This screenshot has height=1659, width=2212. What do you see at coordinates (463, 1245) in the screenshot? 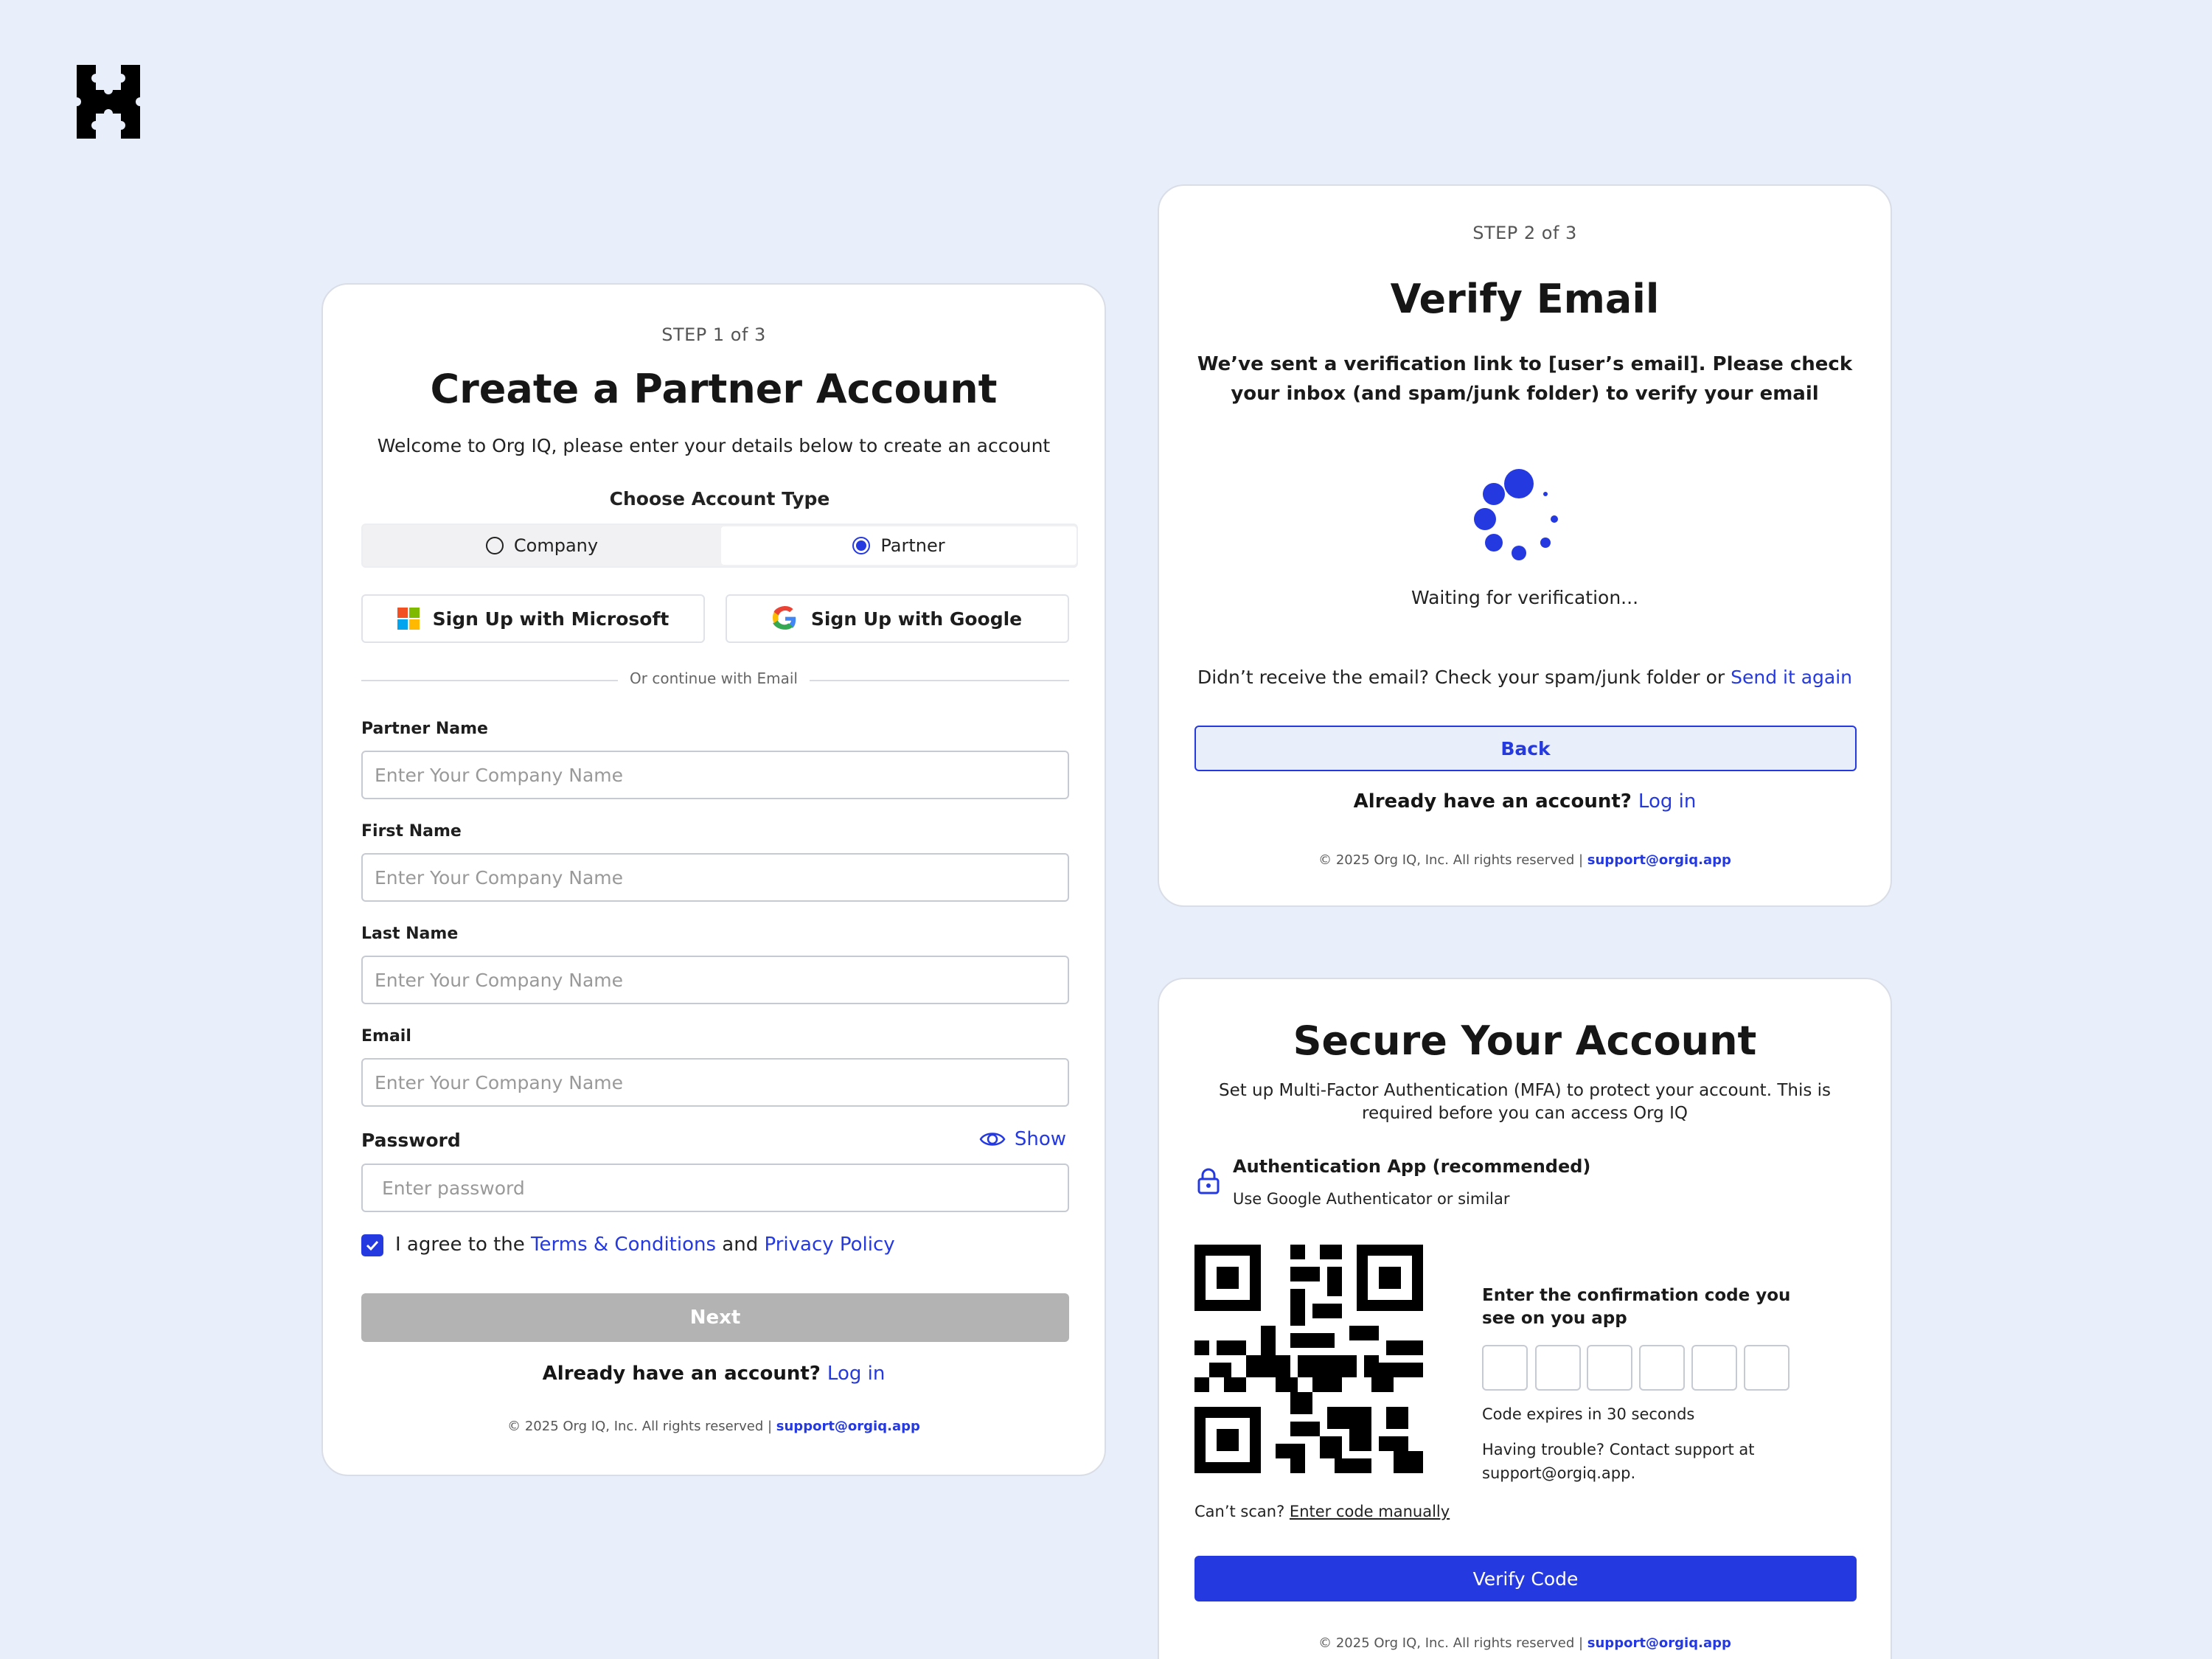
I see `agree-prefix: I agree to the` at bounding box center [463, 1245].